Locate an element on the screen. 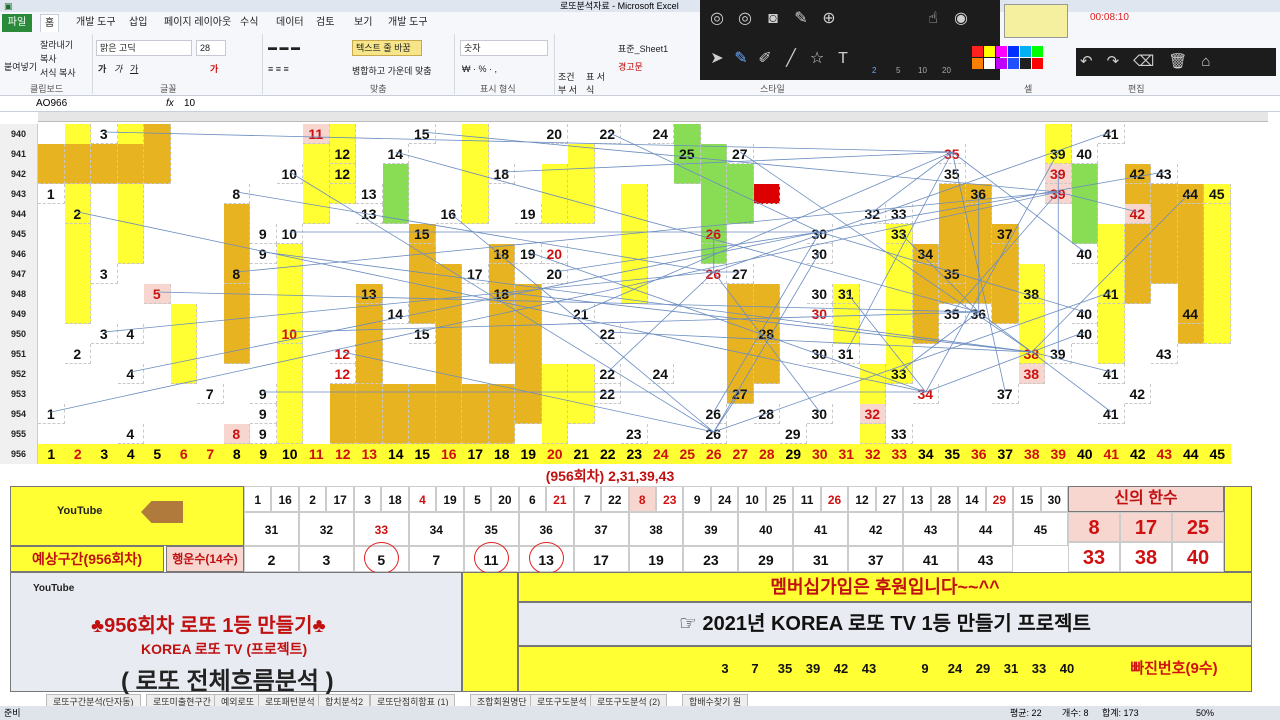  excluded-number: 35 is located at coordinates (785, 669).